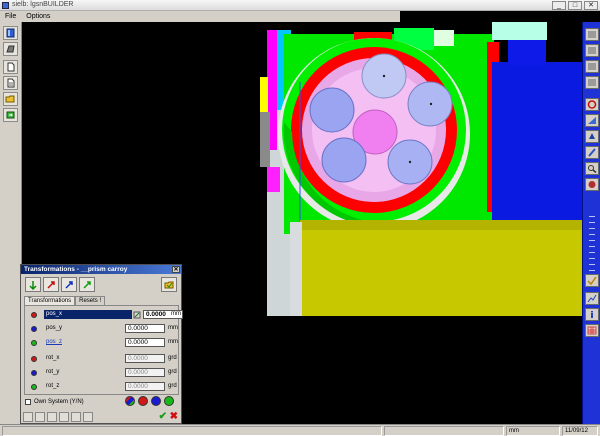 The width and height of the screenshot is (600, 436). I want to click on edit-button, so click(592, 280).